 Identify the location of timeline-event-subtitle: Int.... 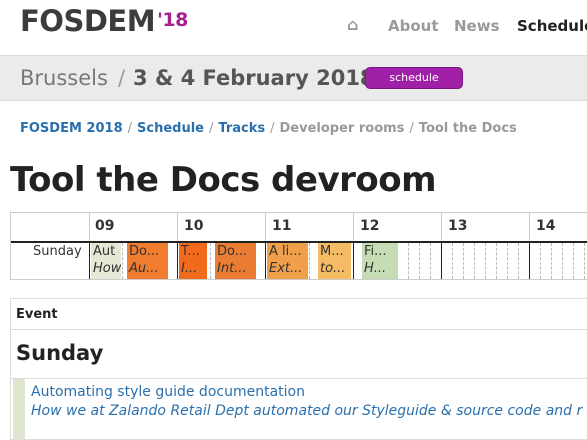
(232, 268).